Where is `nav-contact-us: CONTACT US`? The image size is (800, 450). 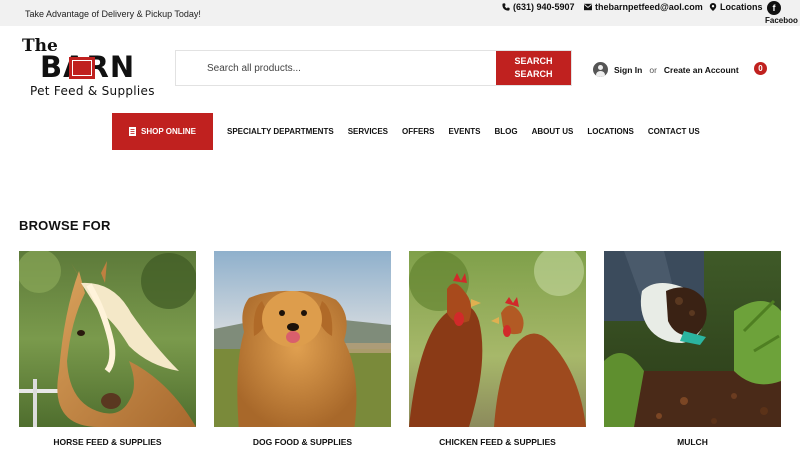 nav-contact-us: CONTACT US is located at coordinates (674, 131).